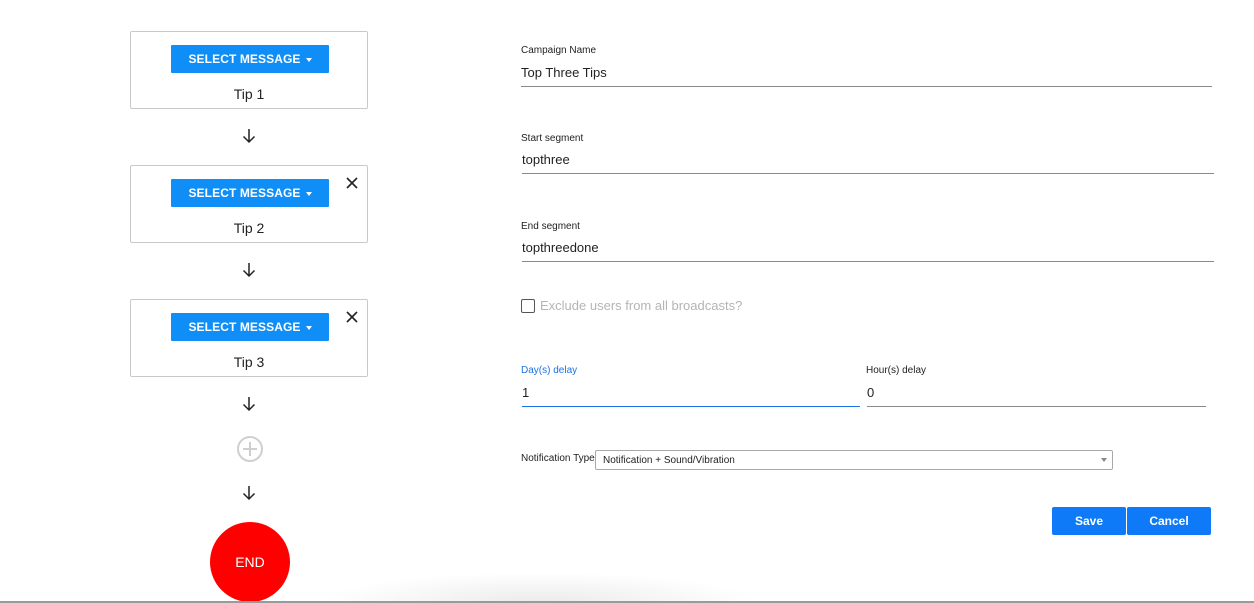 The image size is (1254, 603). Describe the element at coordinates (250, 327) in the screenshot. I see `select-message-button-3: SELECT MESSAGE` at that location.